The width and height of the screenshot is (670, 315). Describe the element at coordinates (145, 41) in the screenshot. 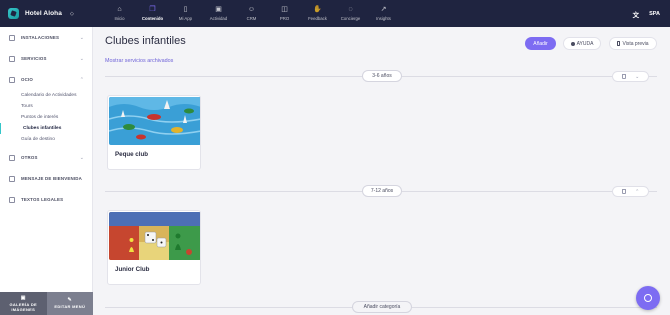

I see `page-title: Clubes infantiles` at that location.